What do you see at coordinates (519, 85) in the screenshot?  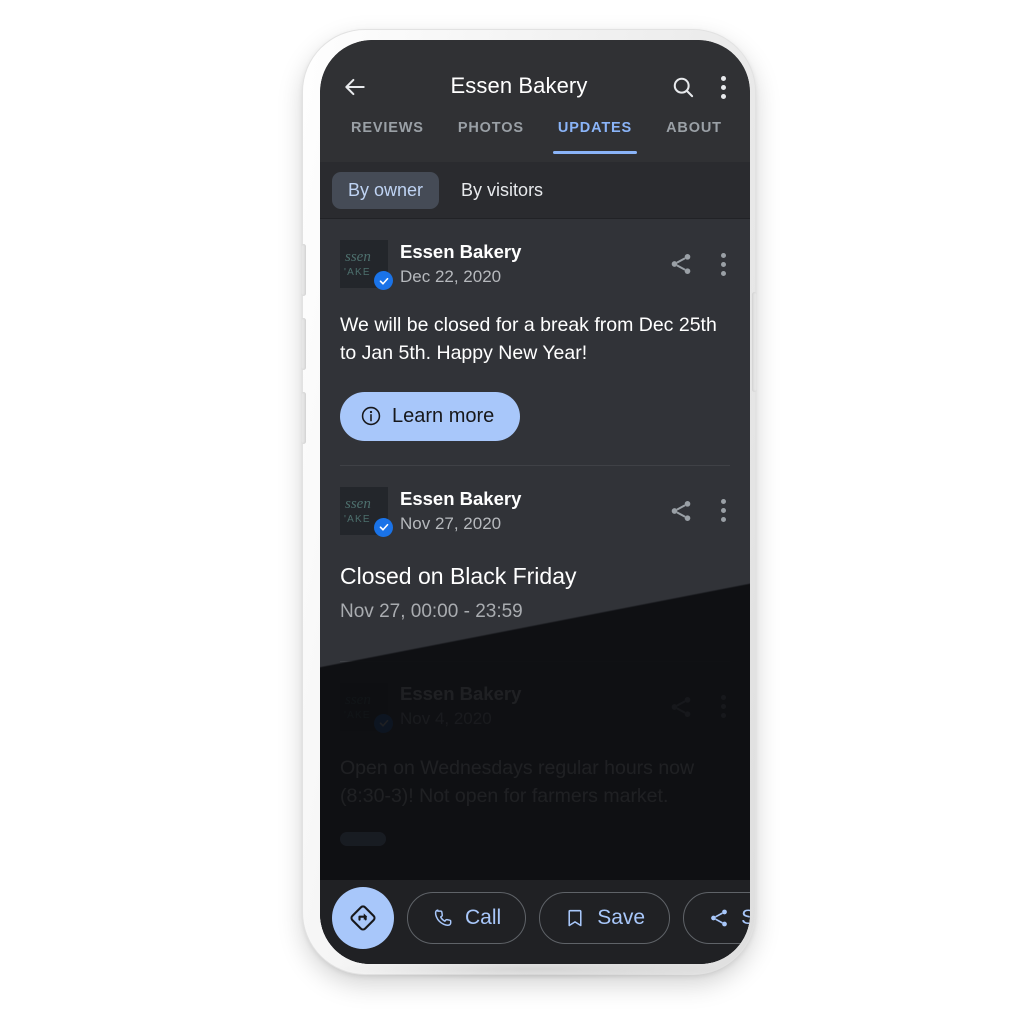 I see `page-title: Essen Bakery` at bounding box center [519, 85].